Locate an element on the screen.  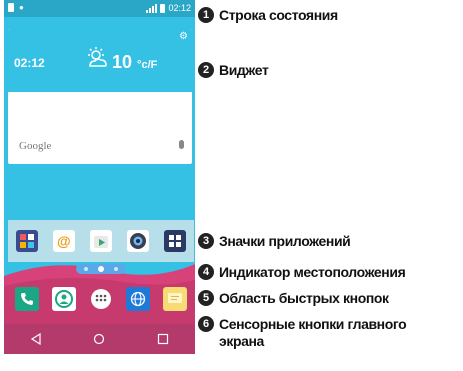
widget-header: ⚙ 02:12 10 °c/F is located at coordinates (100, 60).